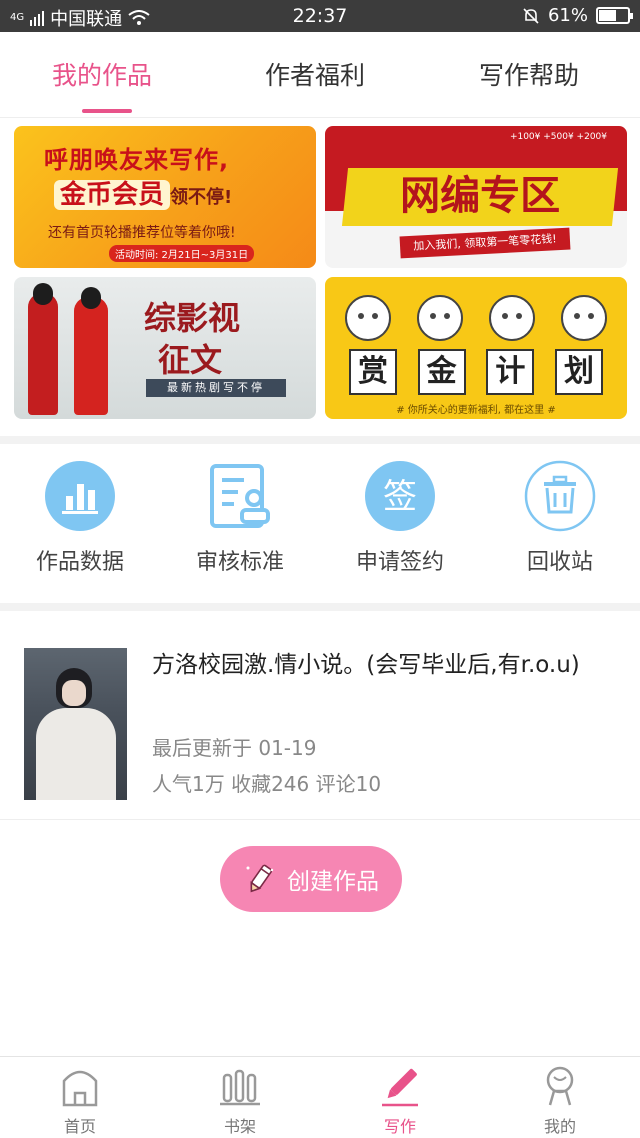  Describe the element at coordinates (578, 372) in the screenshot. I see `banner-title-char: 划` at that location.